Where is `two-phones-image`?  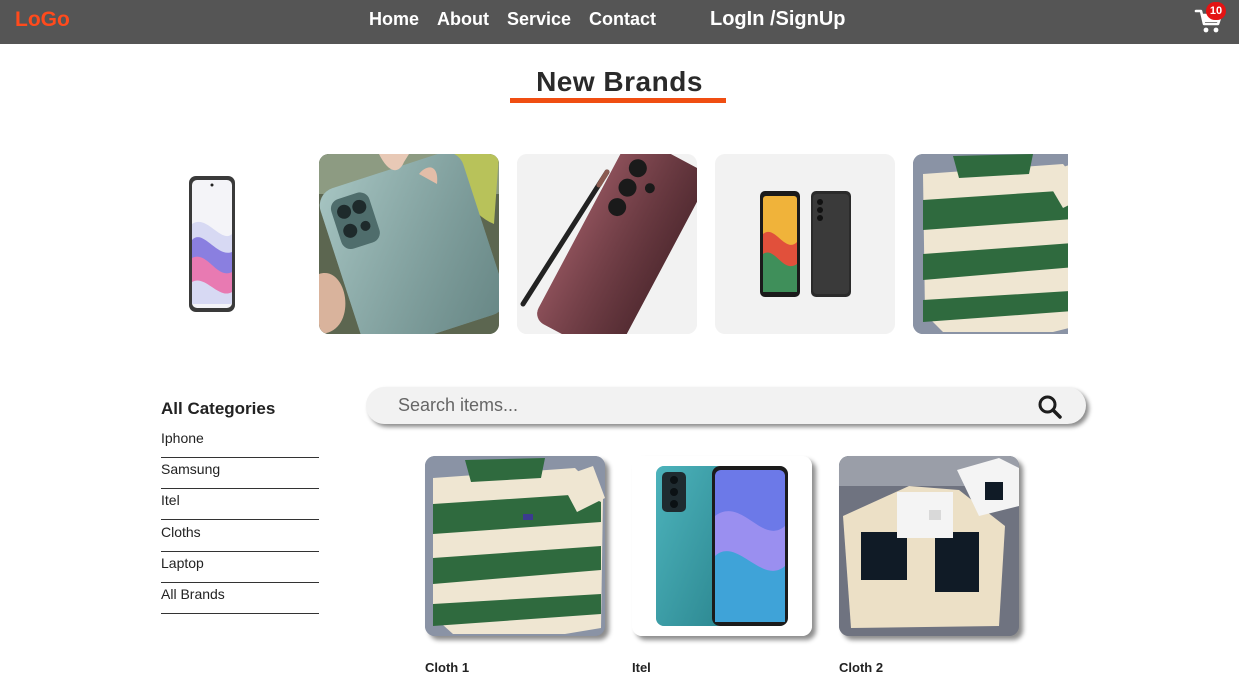 two-phones-image is located at coordinates (805, 244).